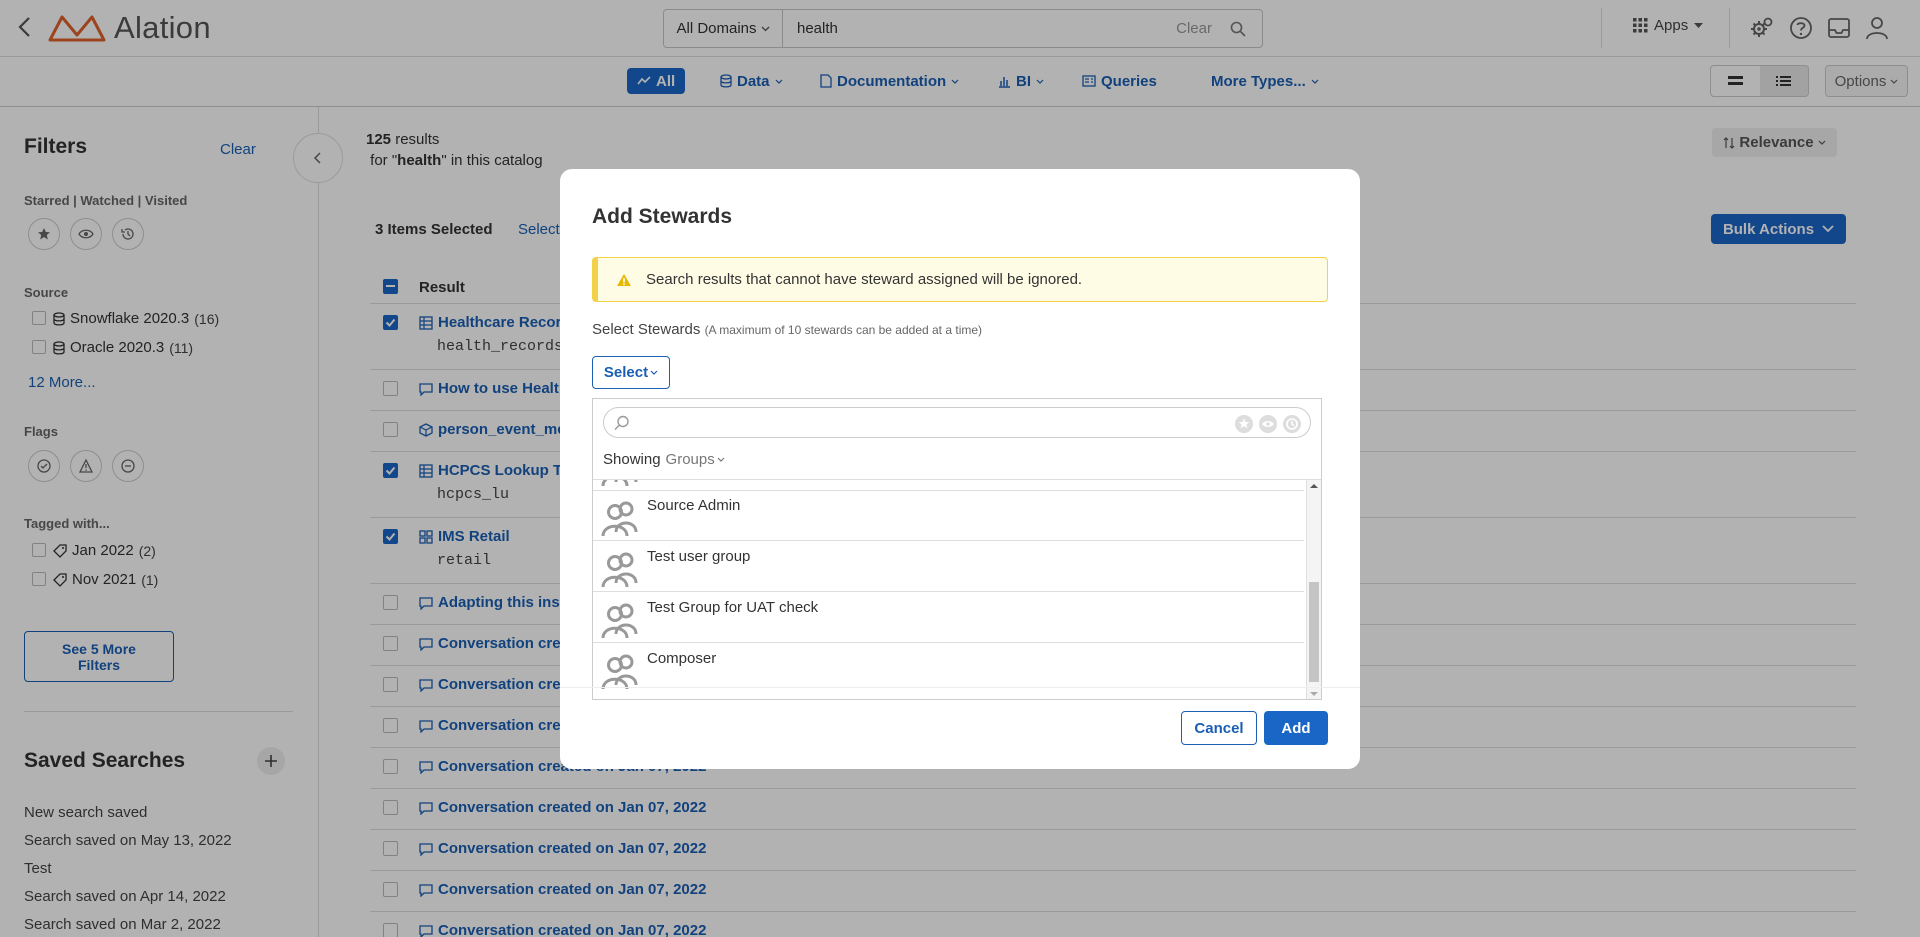  I want to click on group-list-scrollbar, so click(1313, 589).